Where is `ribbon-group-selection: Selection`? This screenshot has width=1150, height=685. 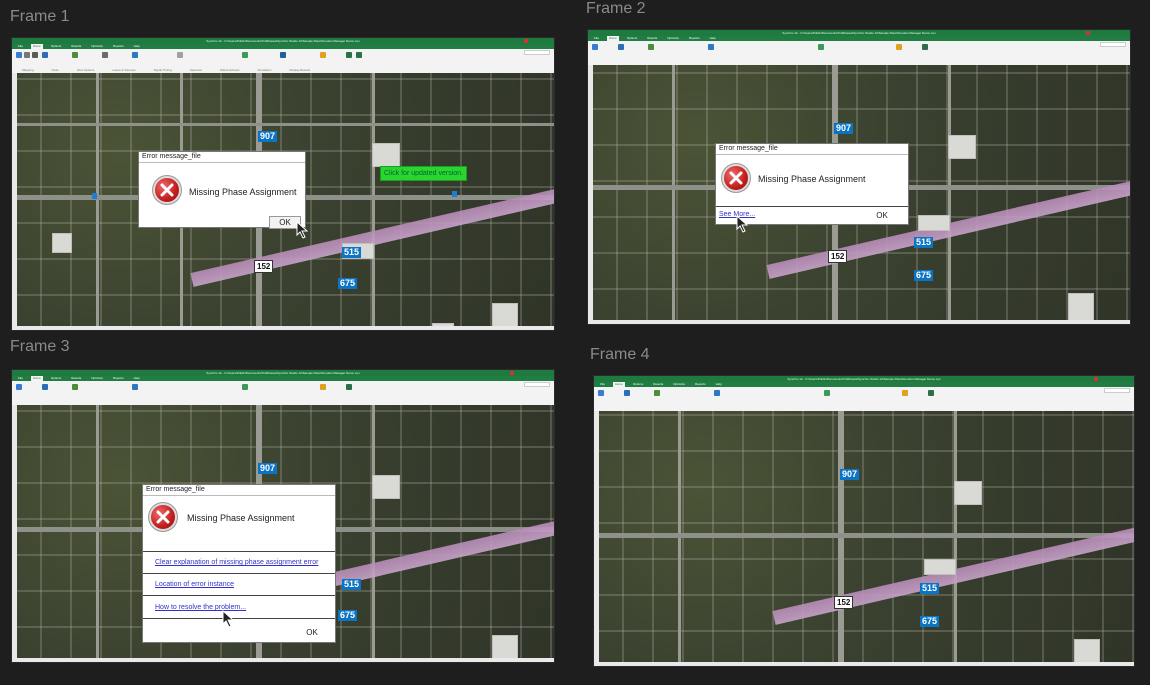
ribbon-group-selection: Selection is located at coordinates (196, 70).